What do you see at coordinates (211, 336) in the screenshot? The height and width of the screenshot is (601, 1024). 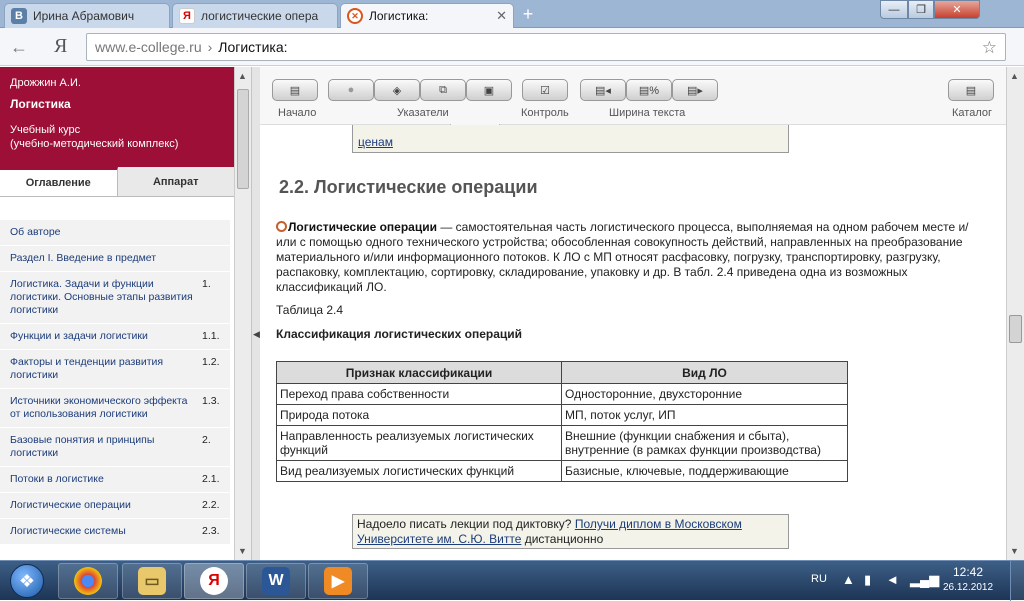 I see `toc-item-number: 1.1.` at bounding box center [211, 336].